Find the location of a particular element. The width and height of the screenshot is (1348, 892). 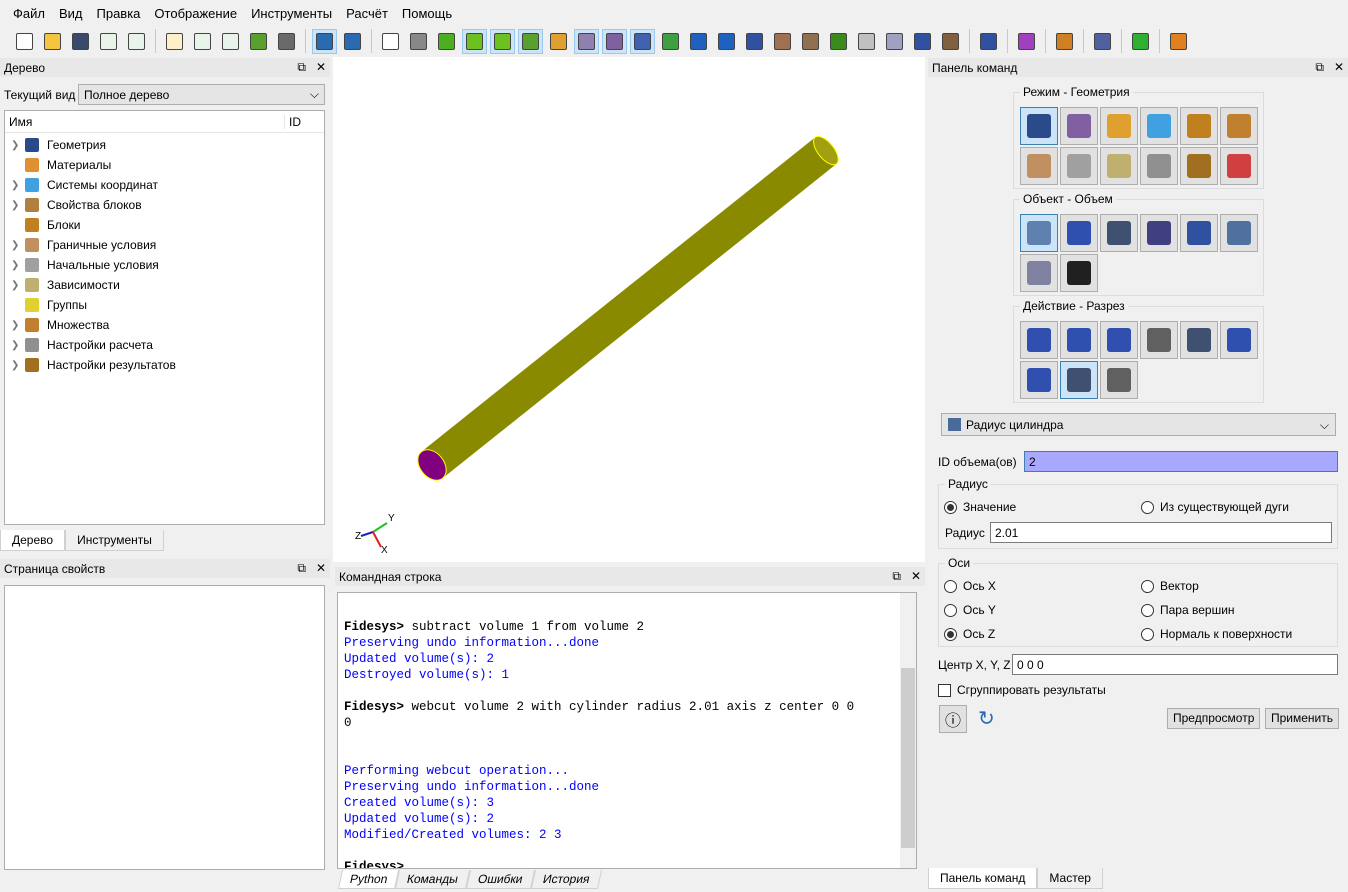

calc-mode-button is located at coordinates (1159, 166).